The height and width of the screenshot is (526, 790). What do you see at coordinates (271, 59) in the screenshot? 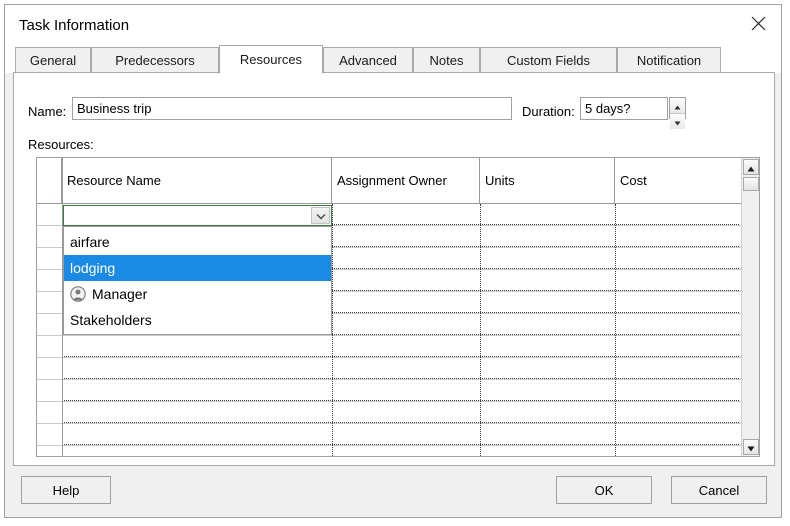
I see `tab-resources: Resources` at bounding box center [271, 59].